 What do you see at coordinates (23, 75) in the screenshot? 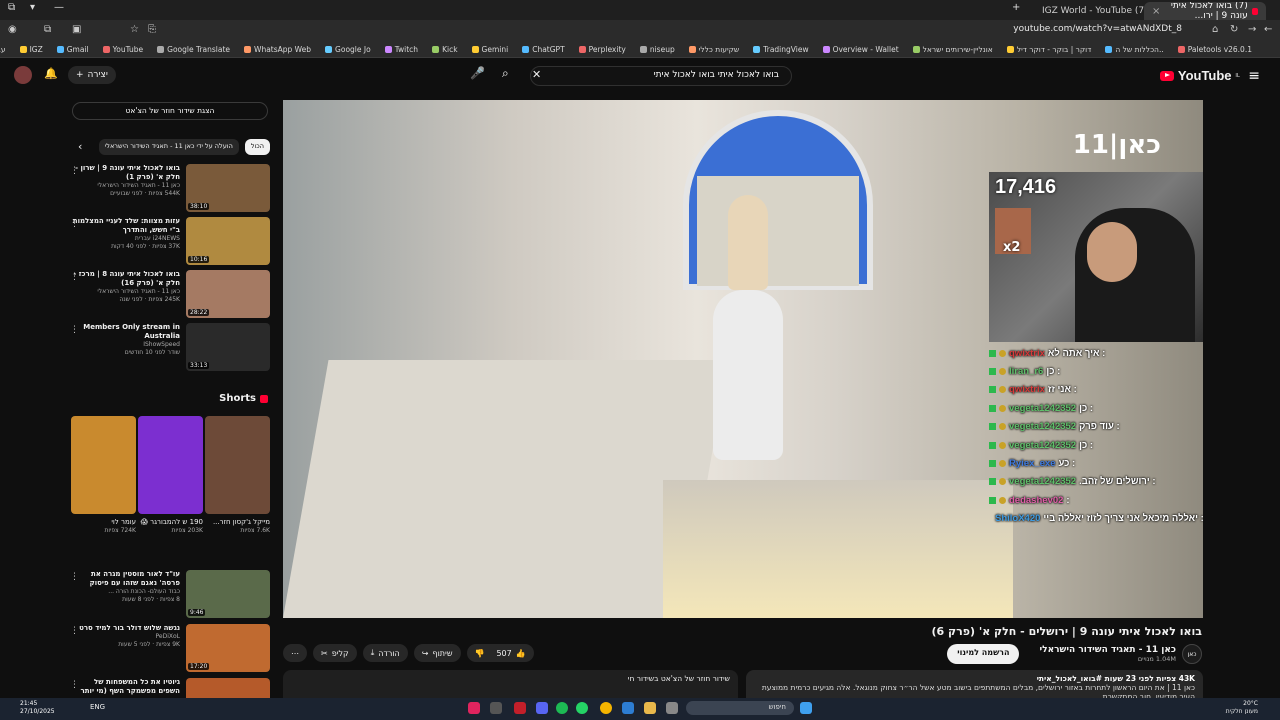
I see `avatar` at bounding box center [23, 75].